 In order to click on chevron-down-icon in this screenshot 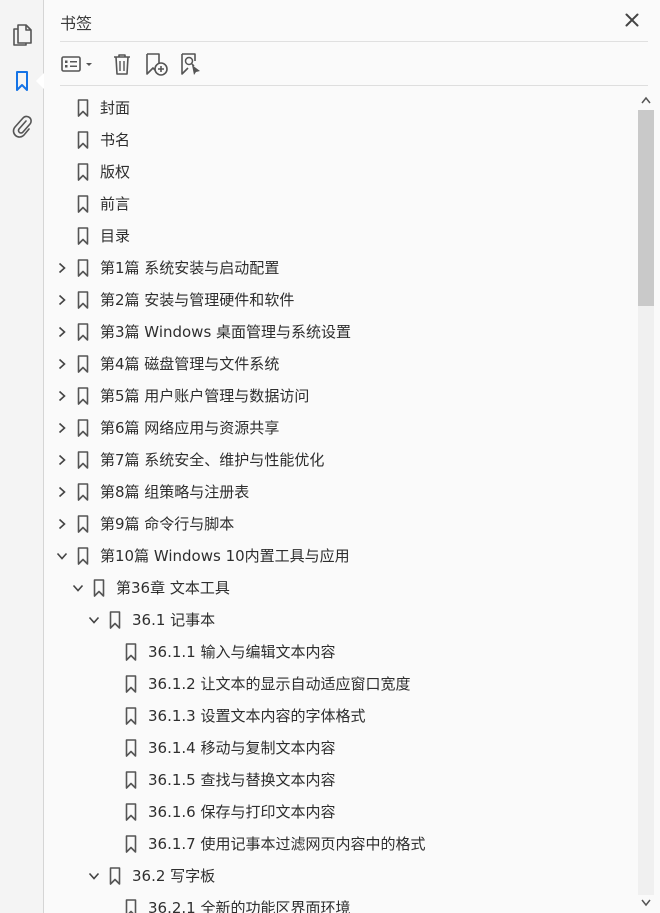, I will do `click(94, 876)`.